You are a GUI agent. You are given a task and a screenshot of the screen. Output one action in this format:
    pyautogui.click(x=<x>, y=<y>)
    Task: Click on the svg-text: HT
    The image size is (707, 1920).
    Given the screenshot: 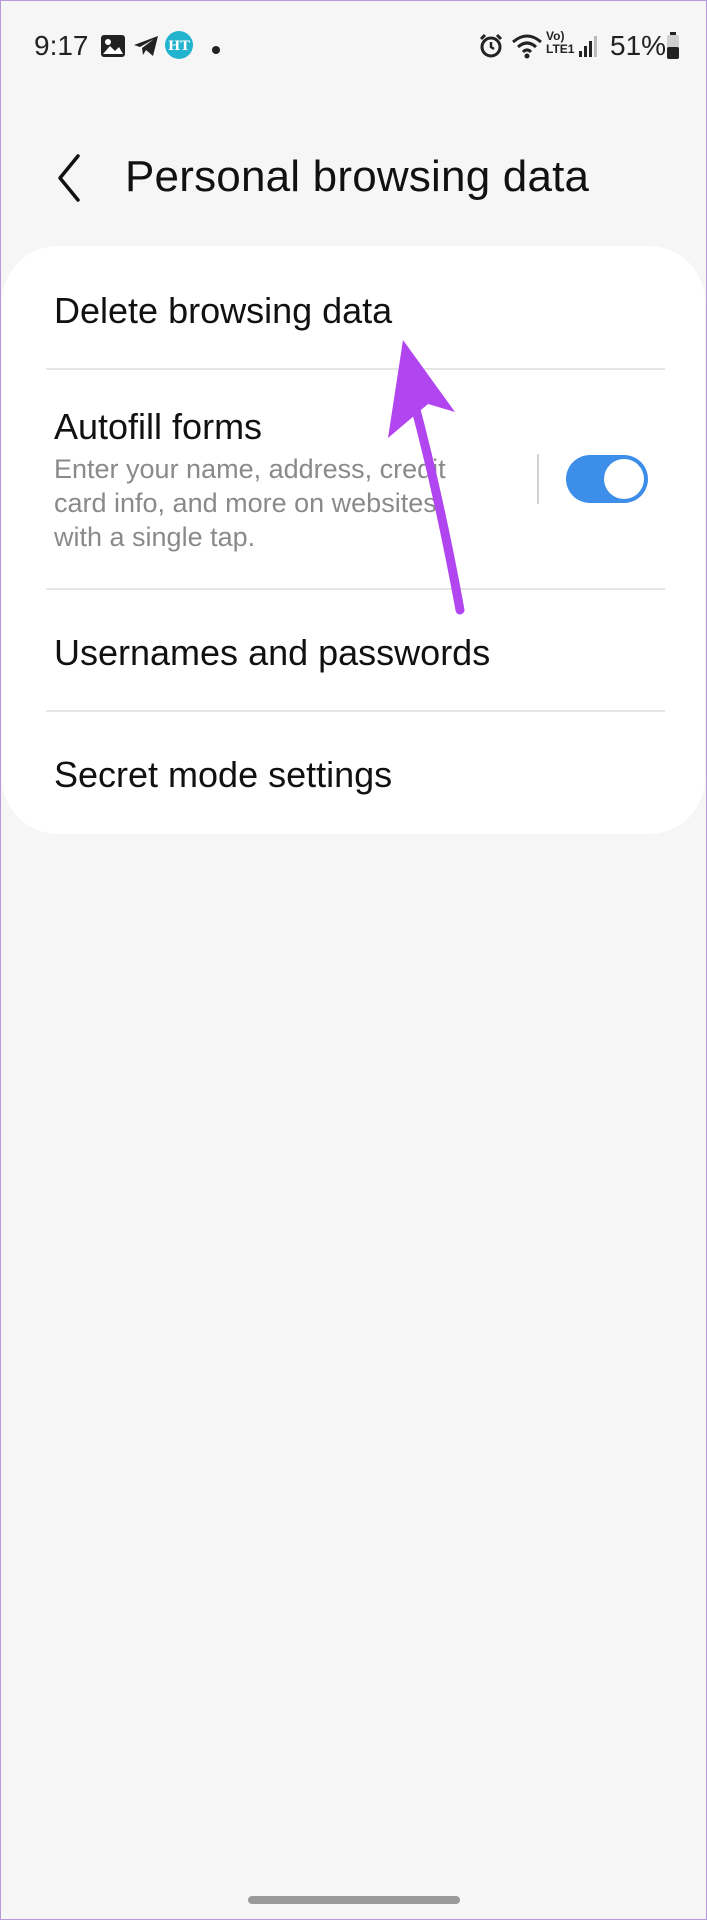 What is the action you would take?
    pyautogui.click(x=179, y=46)
    